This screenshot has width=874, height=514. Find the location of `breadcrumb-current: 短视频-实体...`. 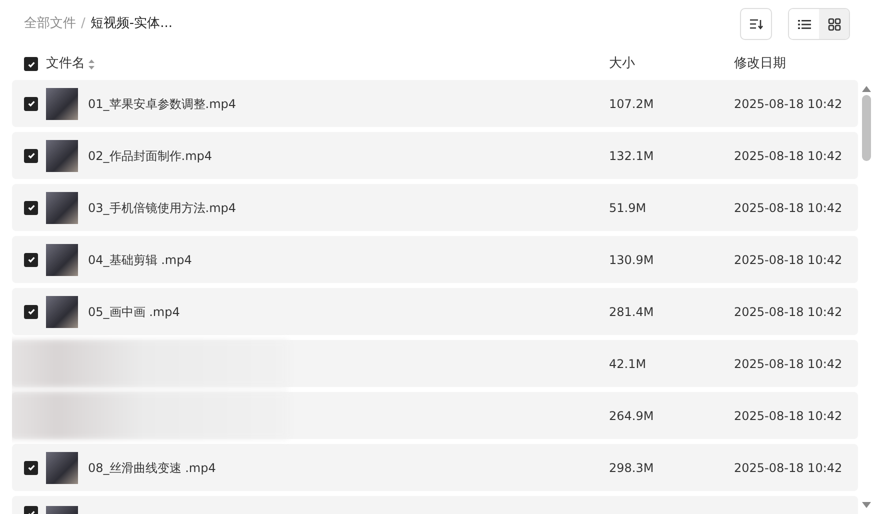

breadcrumb-current: 短视频-实体... is located at coordinates (131, 24).